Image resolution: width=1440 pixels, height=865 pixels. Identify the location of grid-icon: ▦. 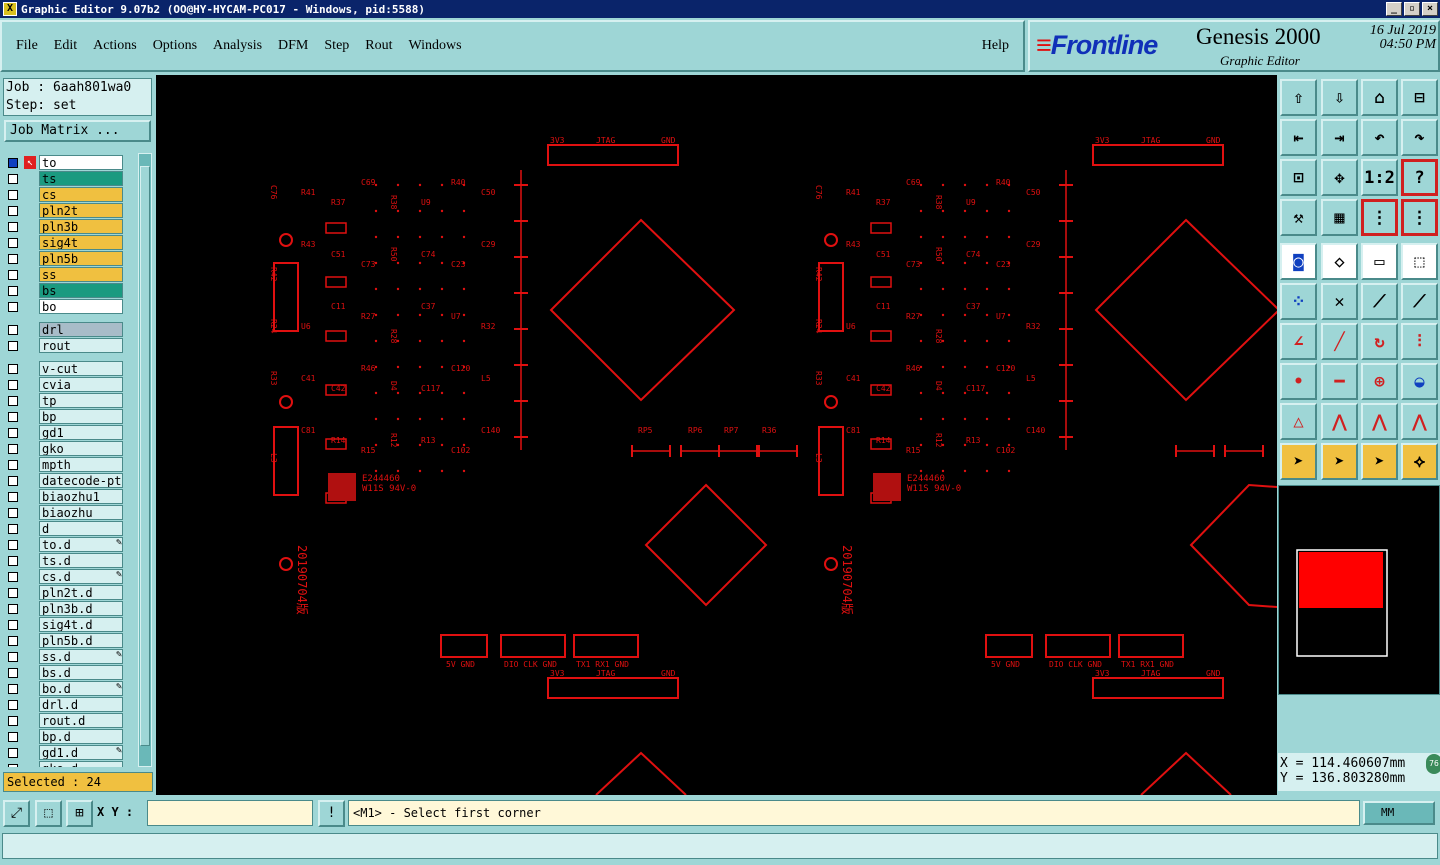
(1339, 217).